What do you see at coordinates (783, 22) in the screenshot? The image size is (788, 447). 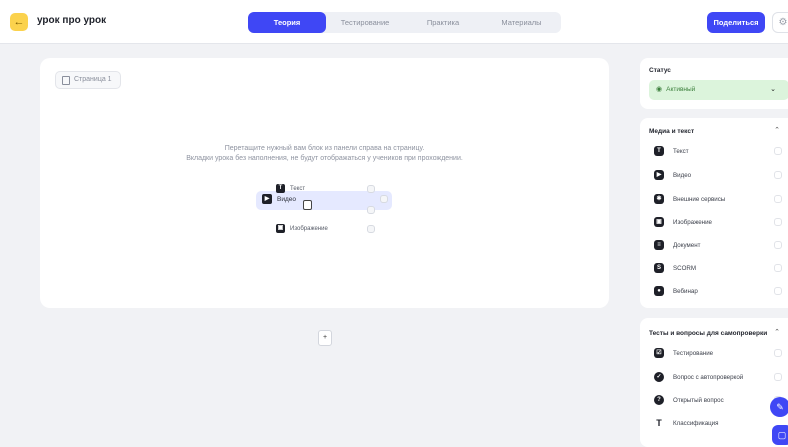 I see `gear-icon: ⚙` at bounding box center [783, 22].